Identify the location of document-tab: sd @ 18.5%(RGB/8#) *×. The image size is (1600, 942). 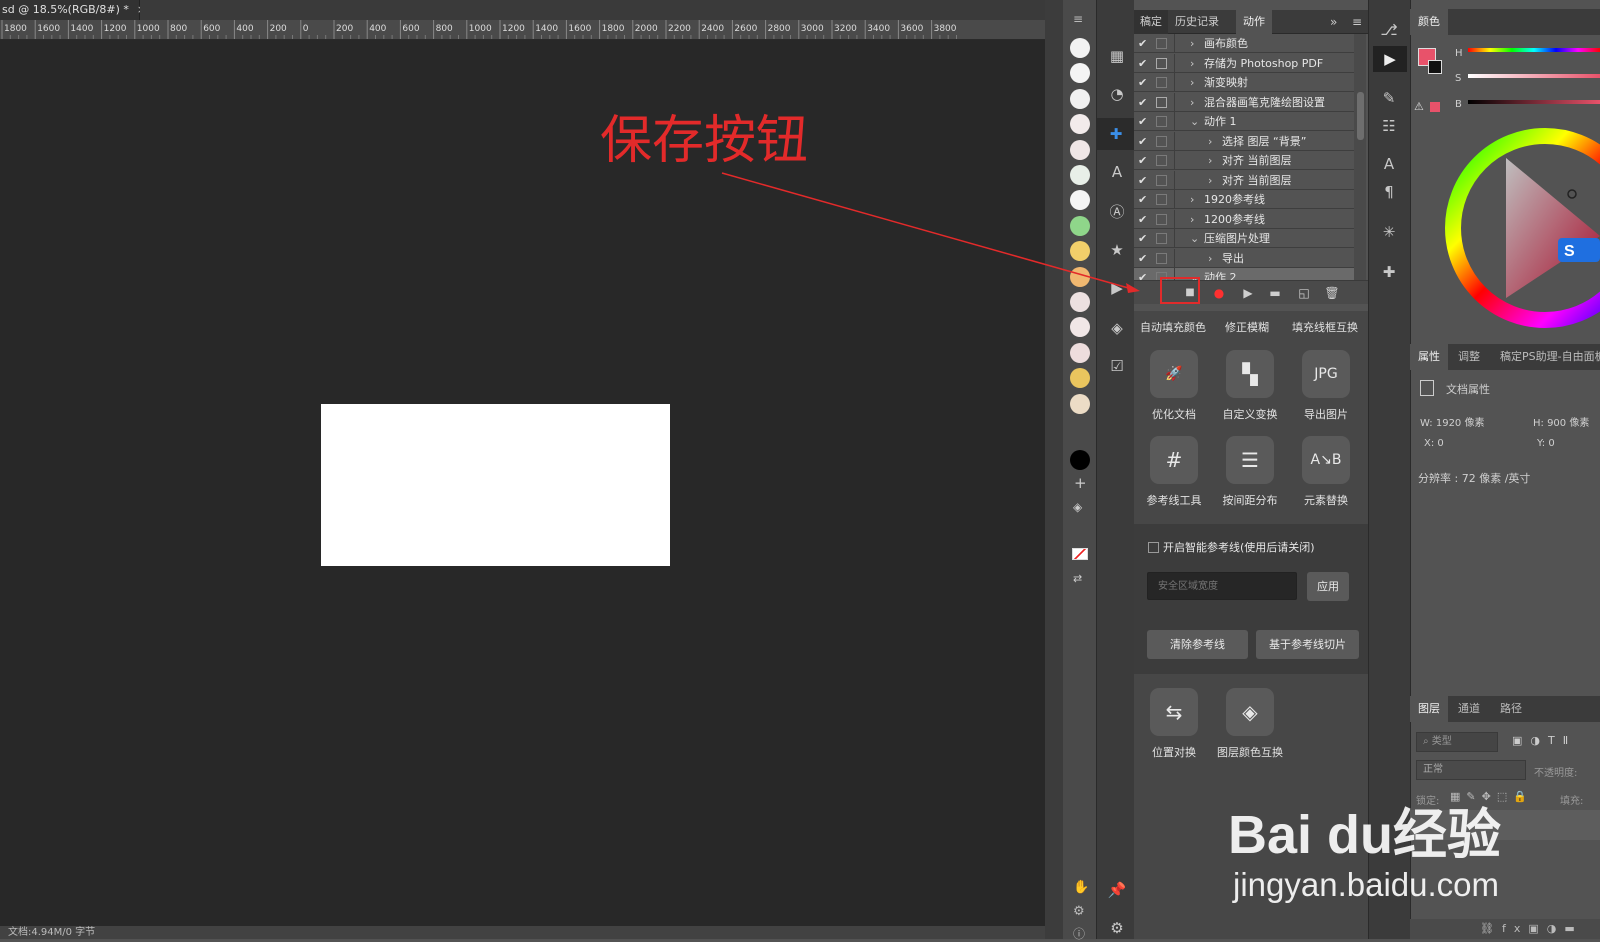
(73, 10).